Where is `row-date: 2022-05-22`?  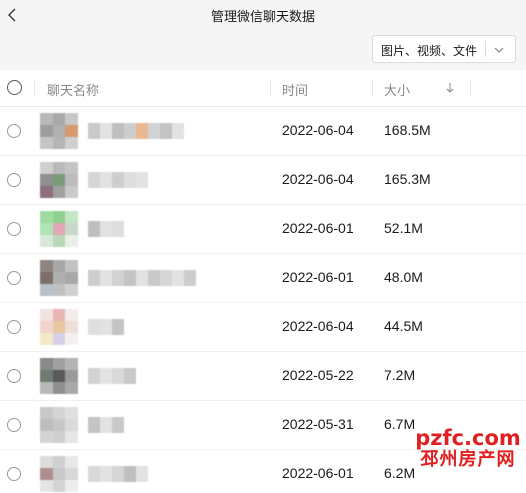
row-date: 2022-05-22 is located at coordinates (318, 375).